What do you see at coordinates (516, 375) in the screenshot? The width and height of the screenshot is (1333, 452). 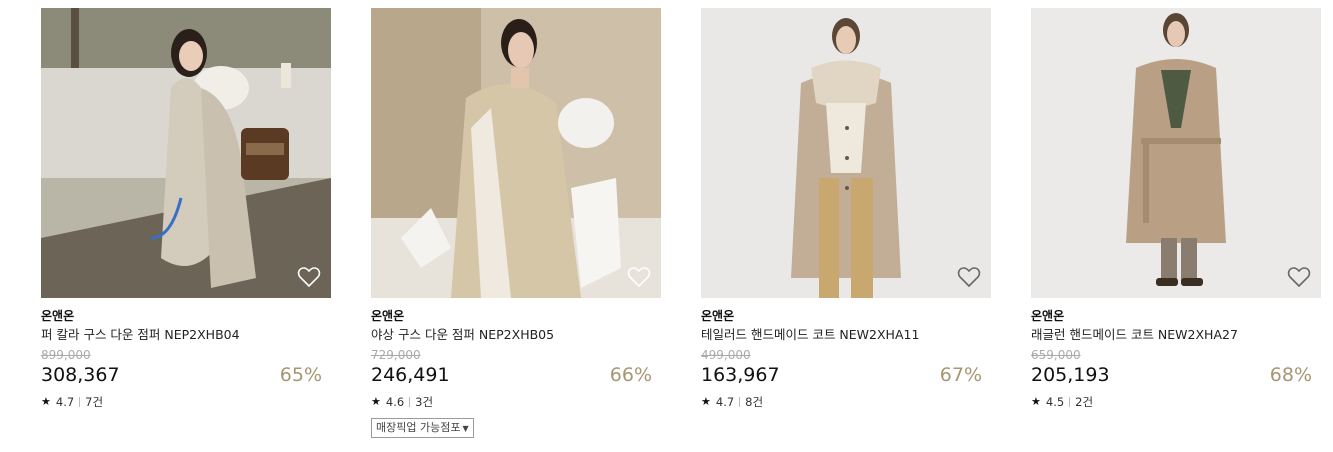 I see `price-row: 246,491 66%` at bounding box center [516, 375].